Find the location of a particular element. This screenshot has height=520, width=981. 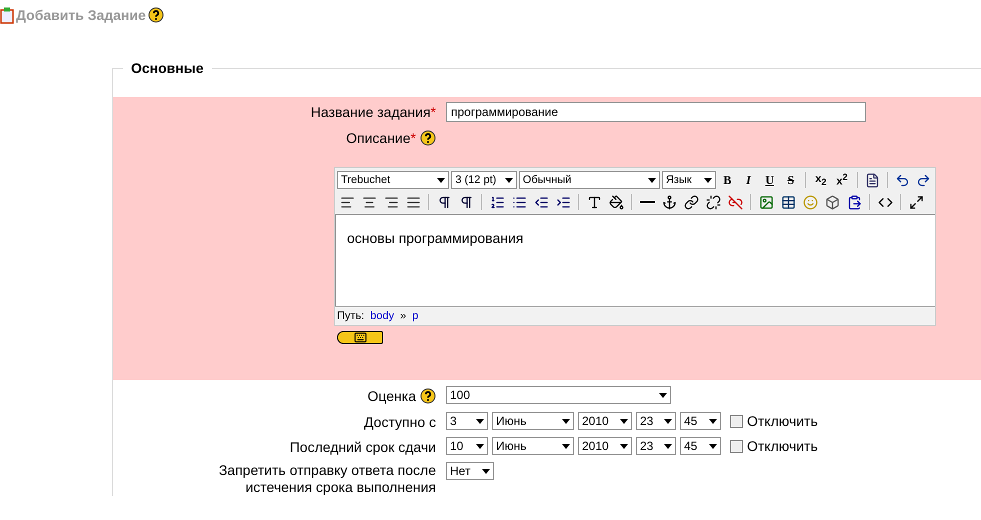

italic-button: I is located at coordinates (748, 180).